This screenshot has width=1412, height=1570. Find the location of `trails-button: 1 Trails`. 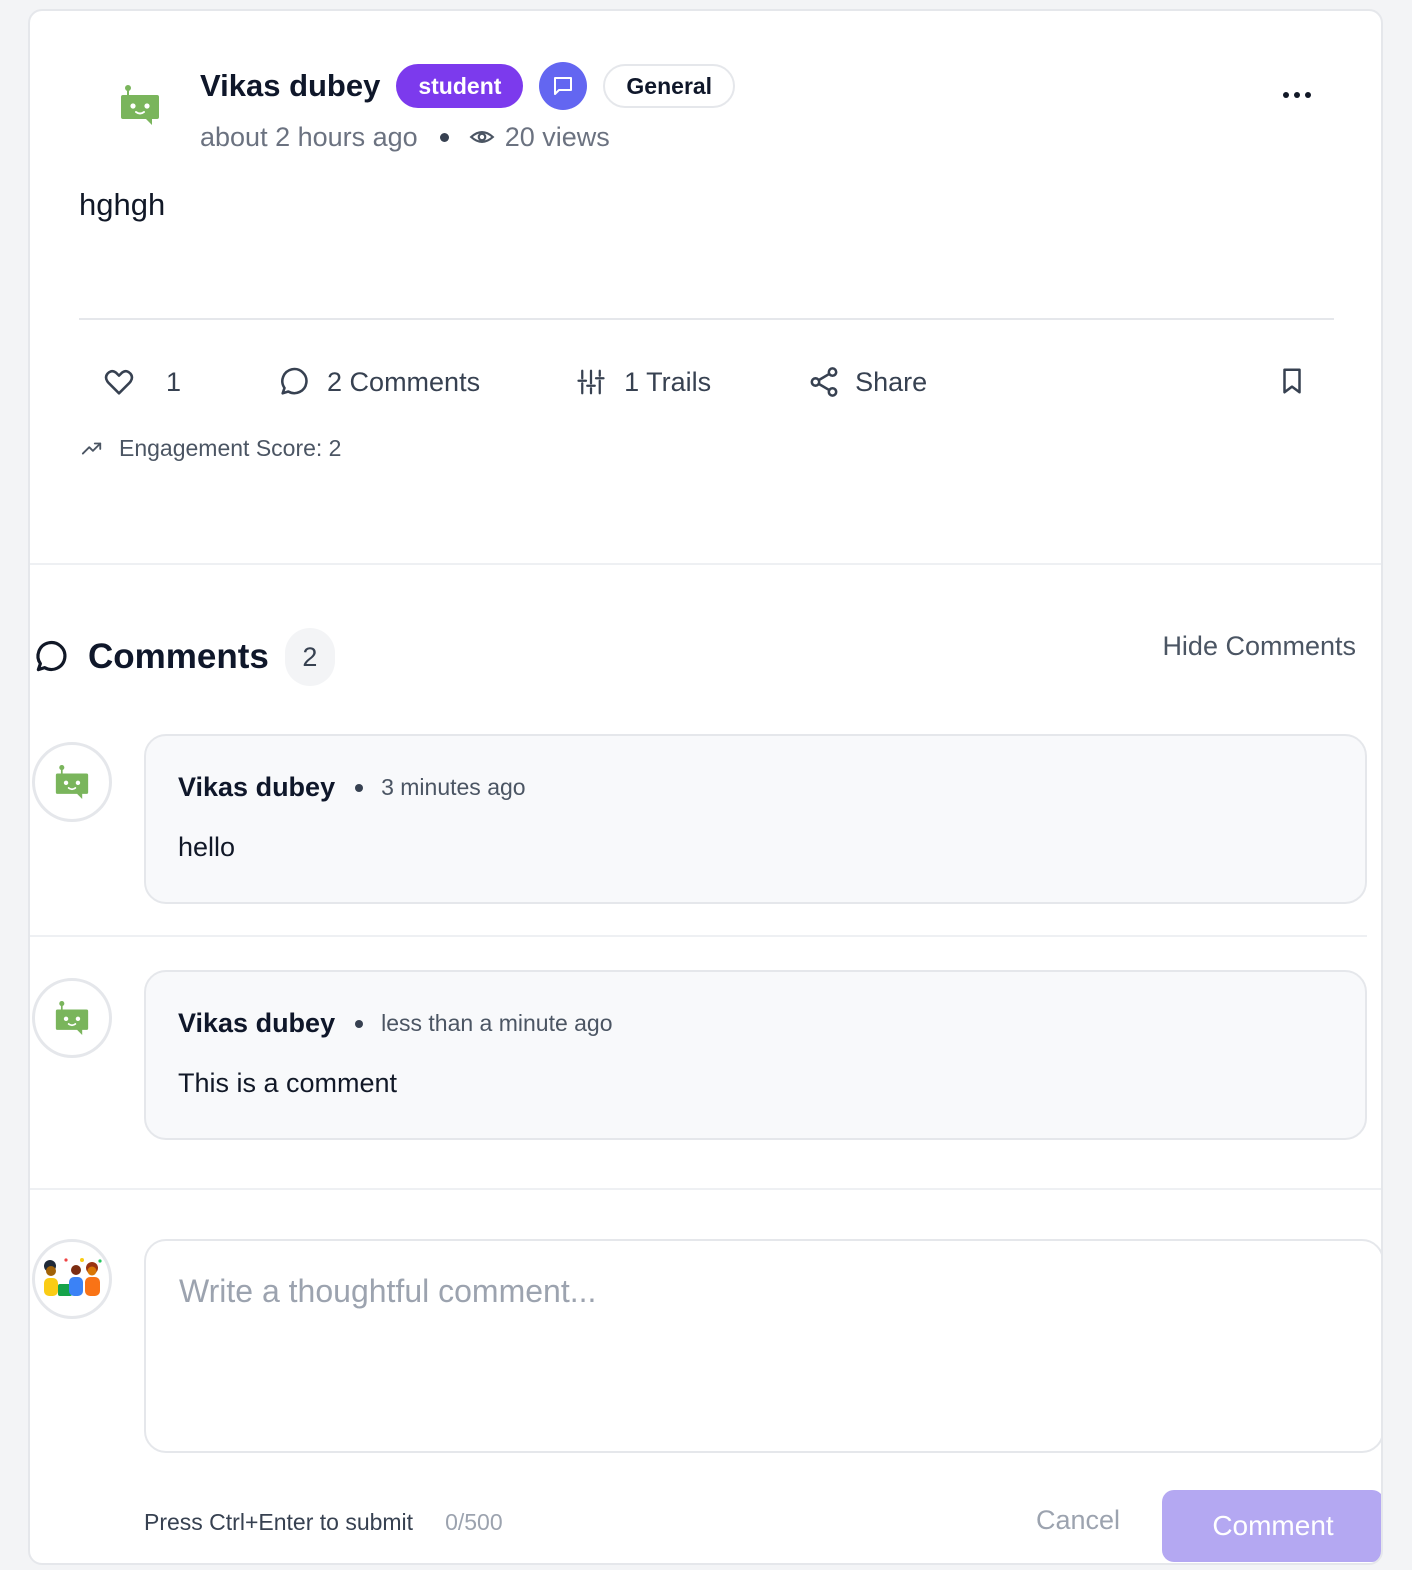

trails-button: 1 Trails is located at coordinates (643, 382).